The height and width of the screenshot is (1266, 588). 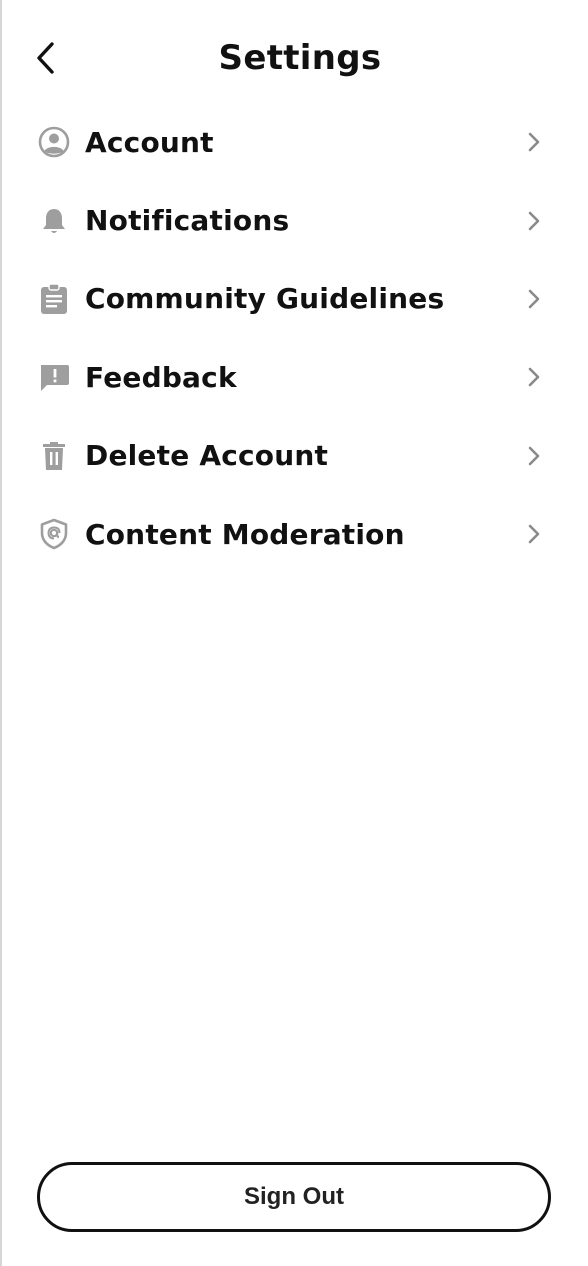 I want to click on menu-item-label: Delete Account, so click(x=207, y=456).